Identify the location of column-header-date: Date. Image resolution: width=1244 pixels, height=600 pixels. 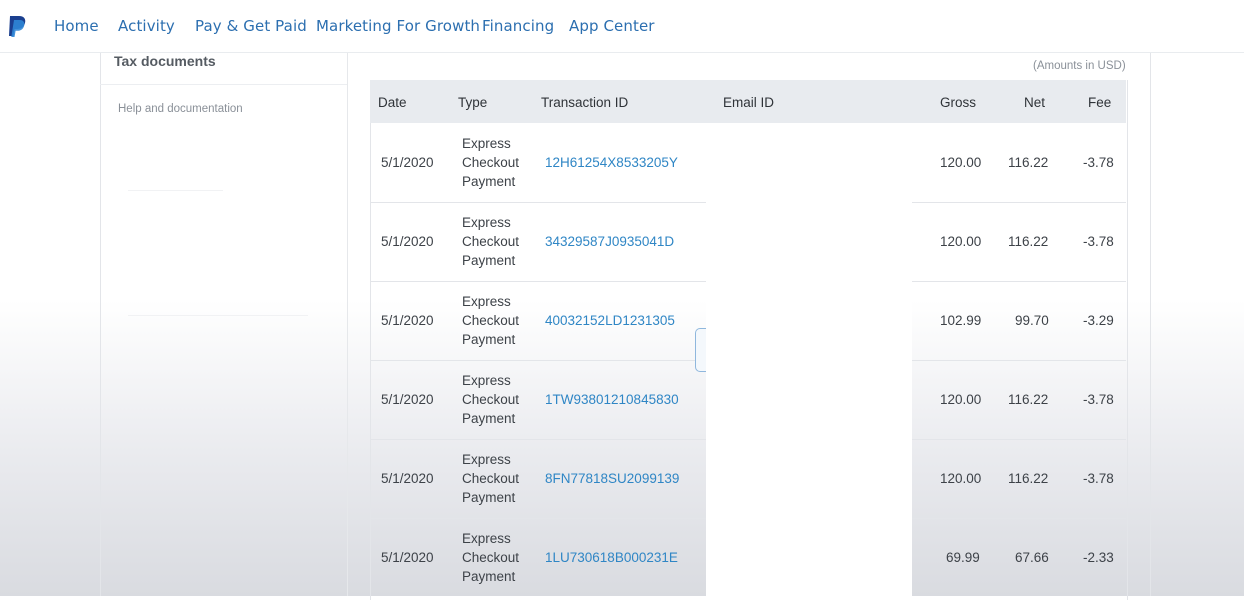
(392, 102).